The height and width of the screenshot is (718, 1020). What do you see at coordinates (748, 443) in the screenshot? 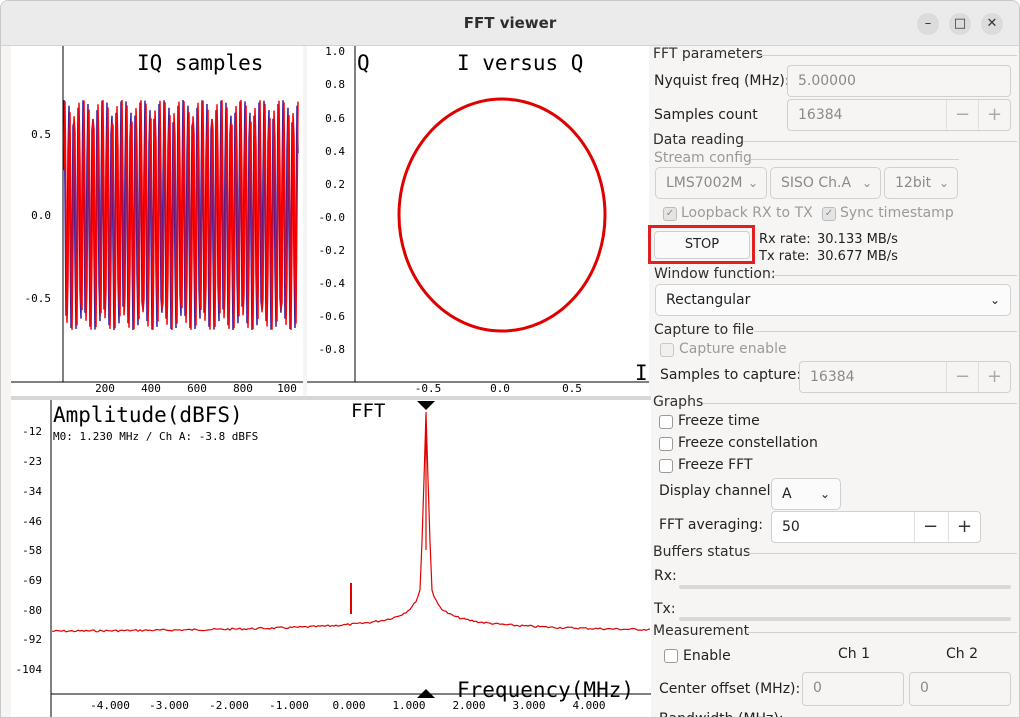
I see `freeze-constellation-label: Freeze constellation` at bounding box center [748, 443].